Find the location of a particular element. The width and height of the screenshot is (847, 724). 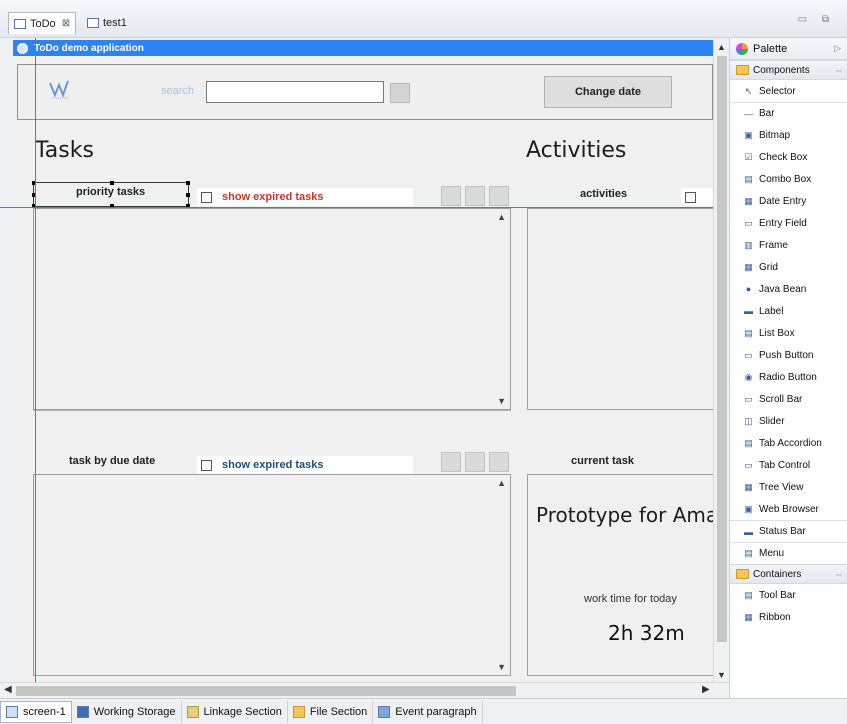

scroll-left-icon: ◀ is located at coordinates (8, 689).